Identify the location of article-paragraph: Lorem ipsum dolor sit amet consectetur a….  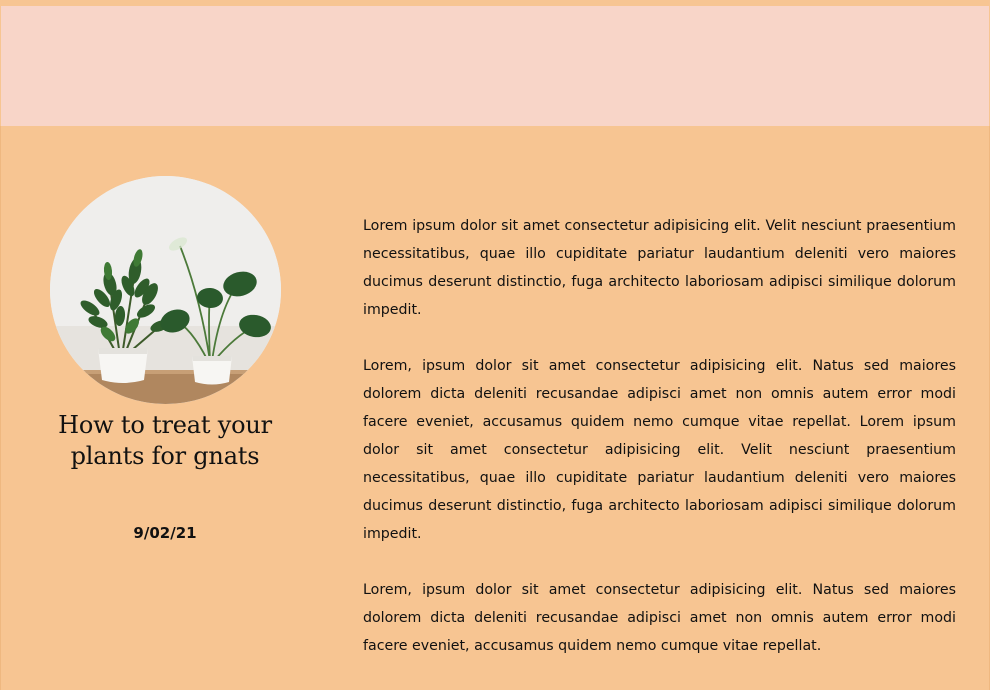
(659, 268).